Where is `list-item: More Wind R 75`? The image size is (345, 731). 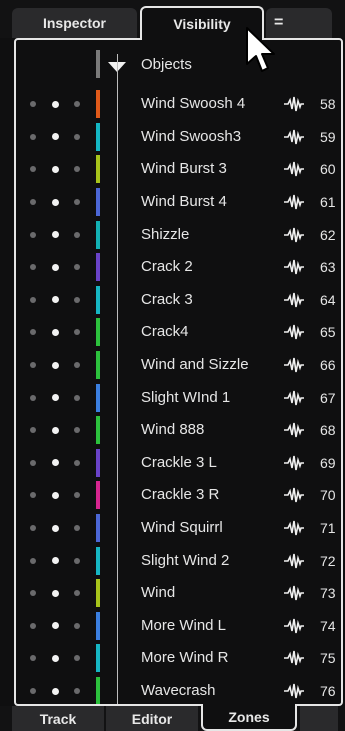
list-item: More Wind R 75 is located at coordinates (178, 658).